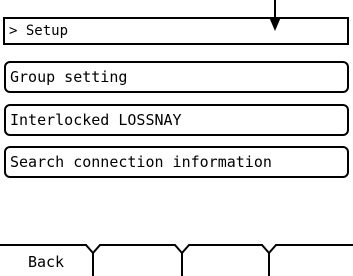  I want to click on back-button: Back, so click(46, 262).